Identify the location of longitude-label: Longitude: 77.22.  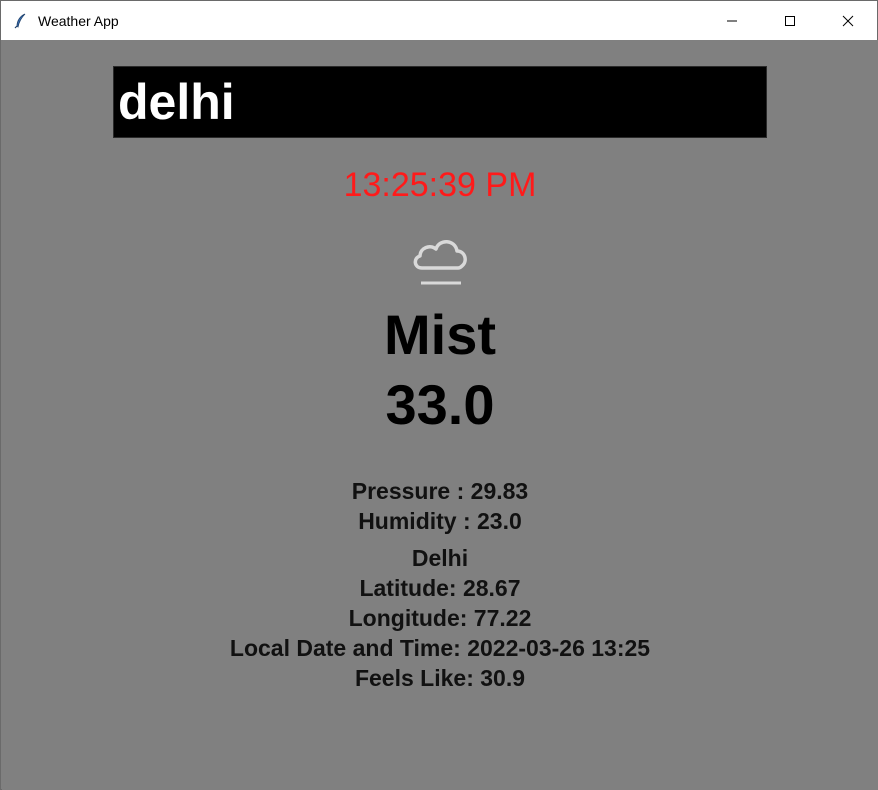
(440, 618).